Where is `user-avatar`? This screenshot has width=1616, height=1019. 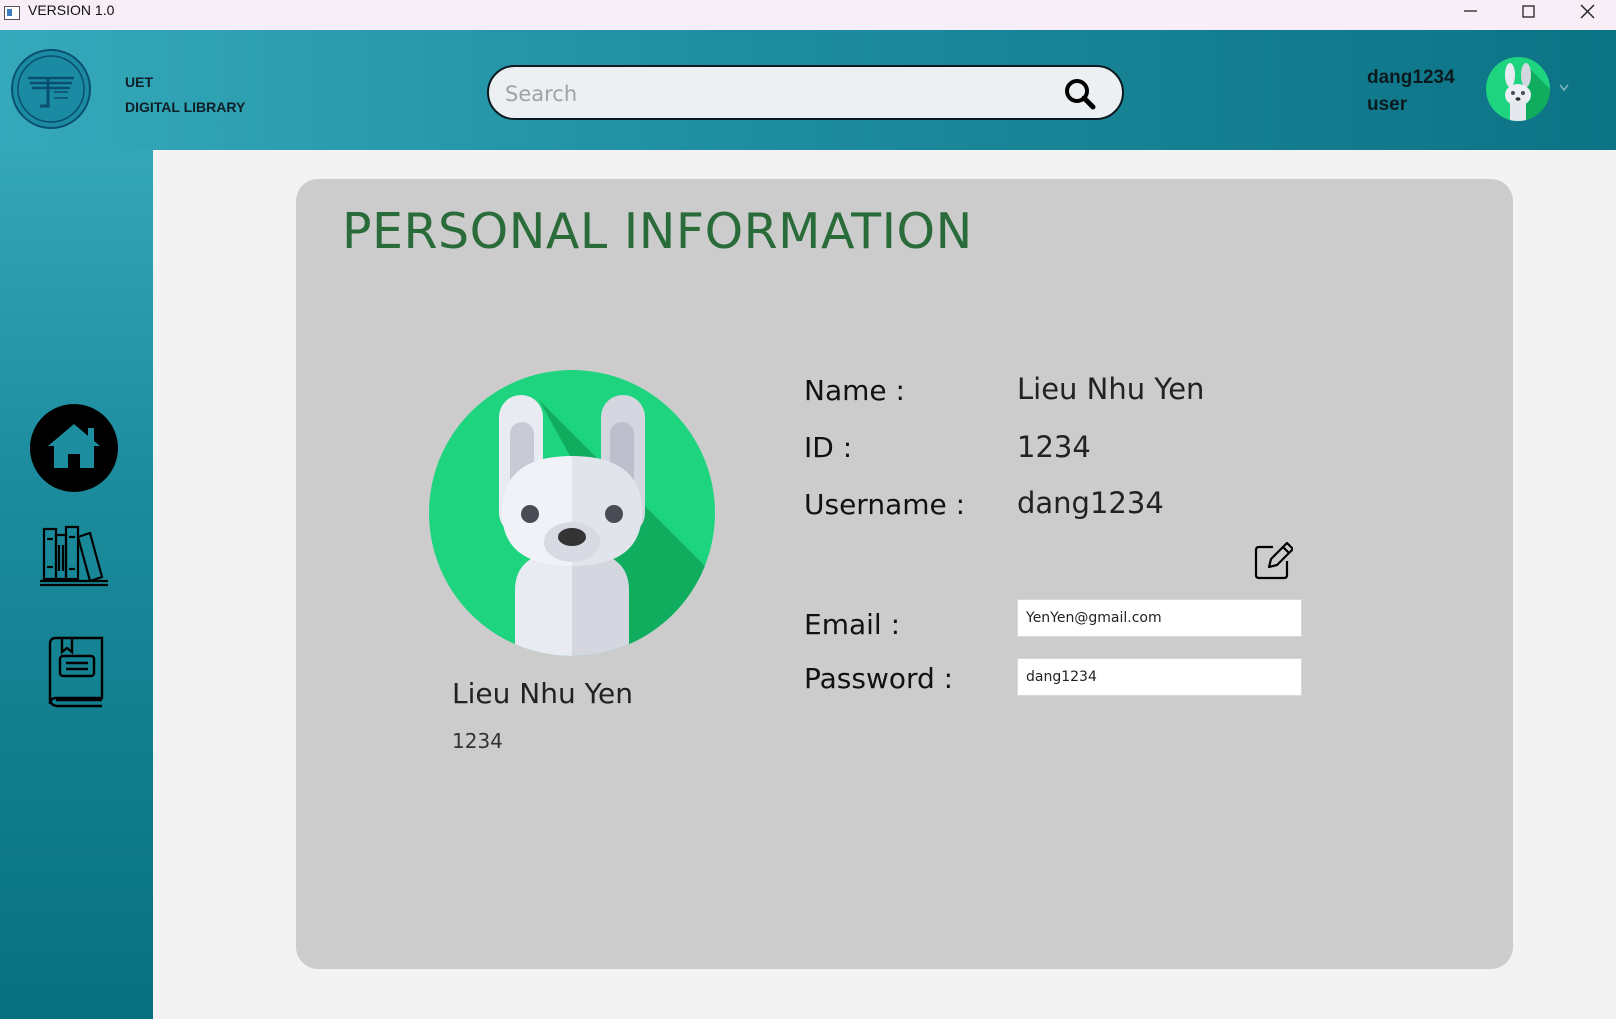
user-avatar is located at coordinates (1518, 89).